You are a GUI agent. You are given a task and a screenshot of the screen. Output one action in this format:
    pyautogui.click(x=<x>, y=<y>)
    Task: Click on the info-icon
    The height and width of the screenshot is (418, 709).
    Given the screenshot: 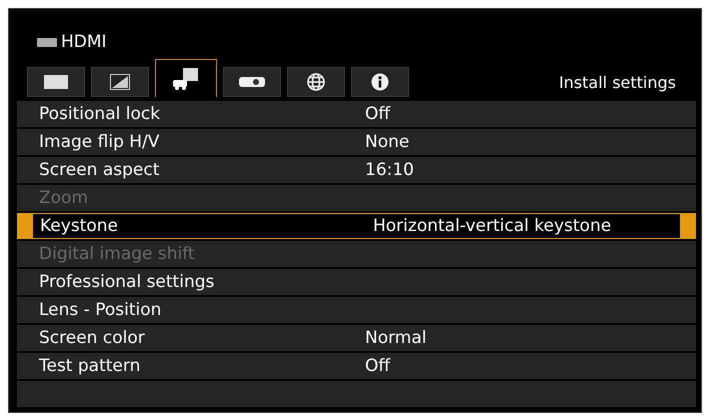 What is the action you would take?
    pyautogui.click(x=380, y=82)
    